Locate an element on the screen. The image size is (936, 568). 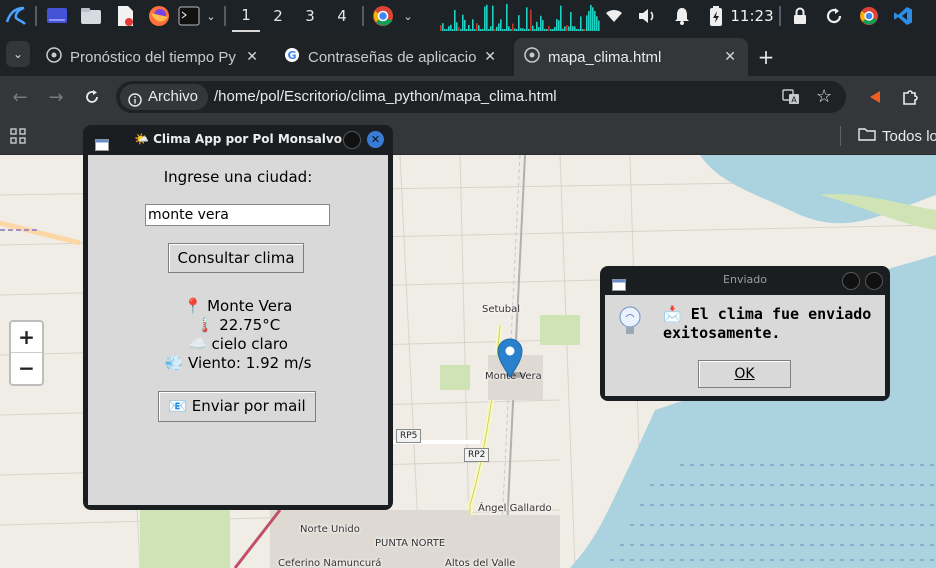
refresh-icon is located at coordinates (834, 16).